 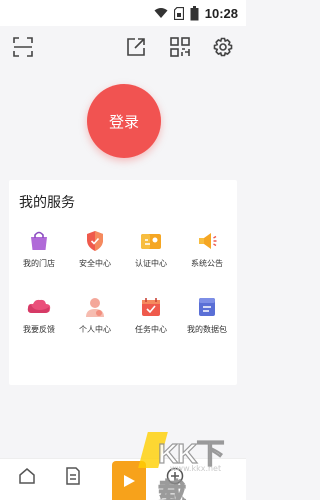 I want to click on service-label: 系统公告, so click(x=207, y=263).